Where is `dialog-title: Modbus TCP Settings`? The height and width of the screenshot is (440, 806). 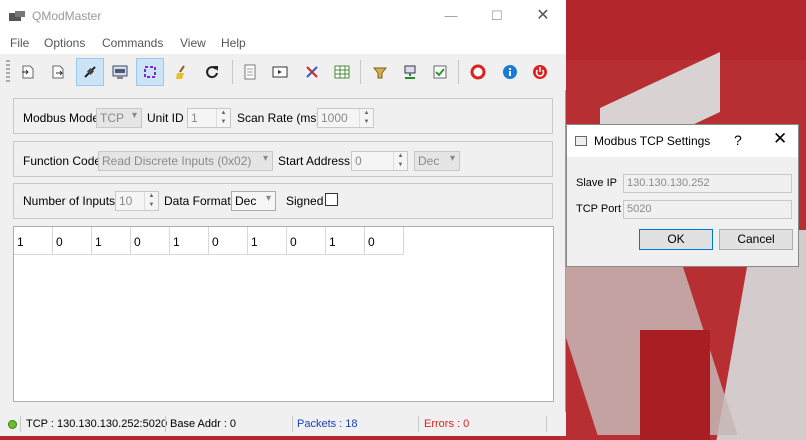
dialog-title: Modbus TCP Settings is located at coordinates (652, 141).